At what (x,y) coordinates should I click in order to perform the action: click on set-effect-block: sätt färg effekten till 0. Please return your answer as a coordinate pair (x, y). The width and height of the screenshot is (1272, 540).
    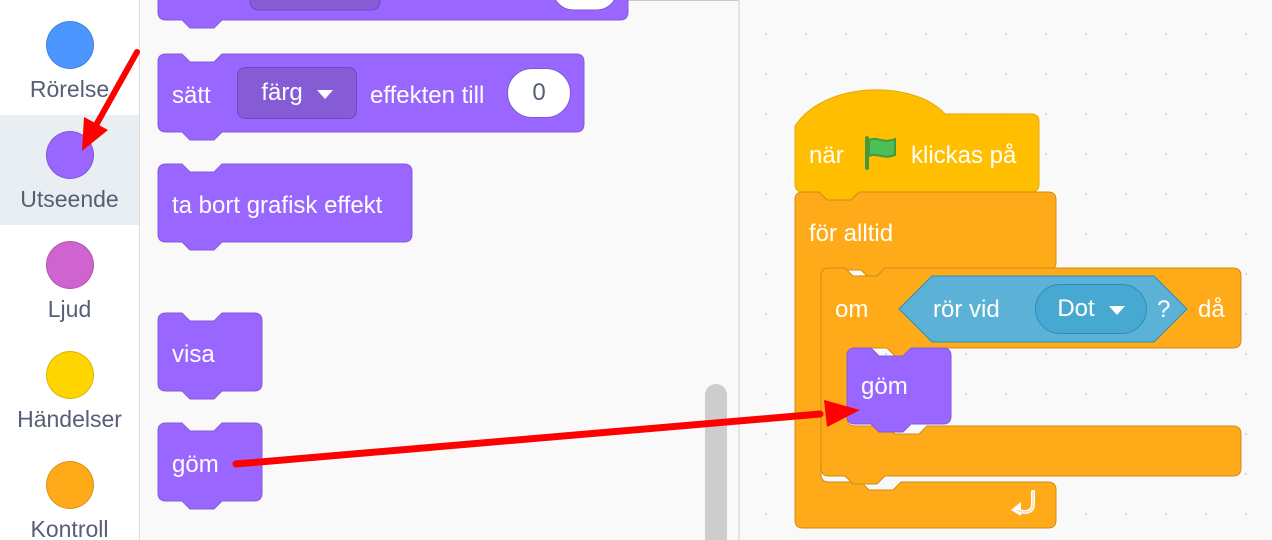
    Looking at the image, I should click on (371, 97).